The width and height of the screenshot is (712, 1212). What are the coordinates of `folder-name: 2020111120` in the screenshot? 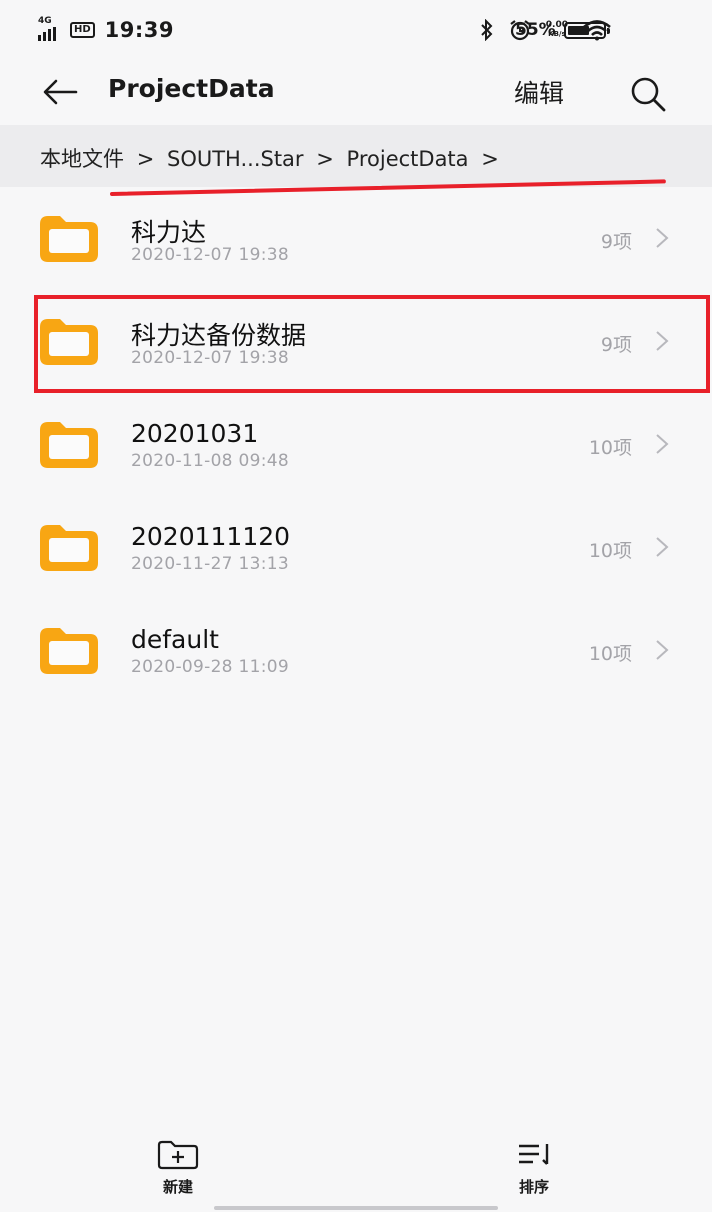 It's located at (211, 536).